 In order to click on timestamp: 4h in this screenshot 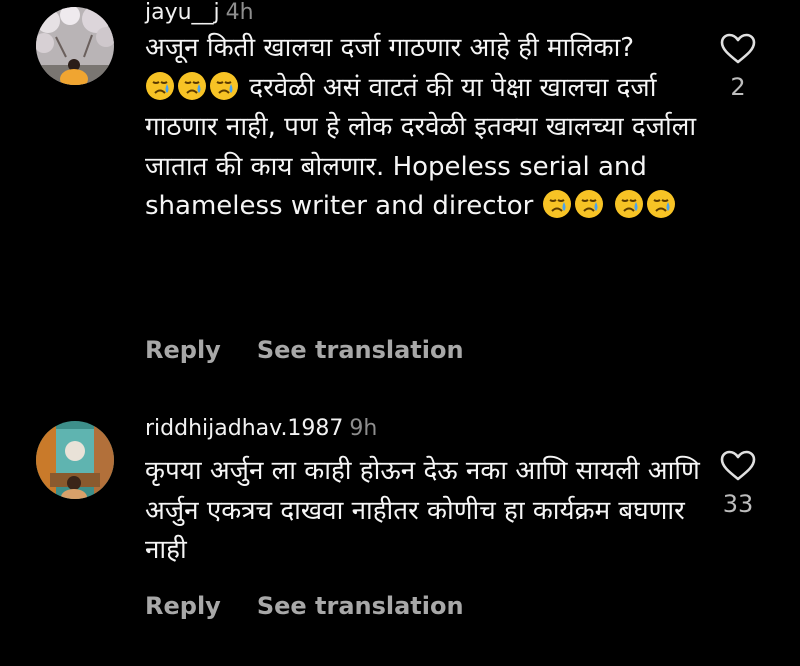, I will do `click(239, 12)`.